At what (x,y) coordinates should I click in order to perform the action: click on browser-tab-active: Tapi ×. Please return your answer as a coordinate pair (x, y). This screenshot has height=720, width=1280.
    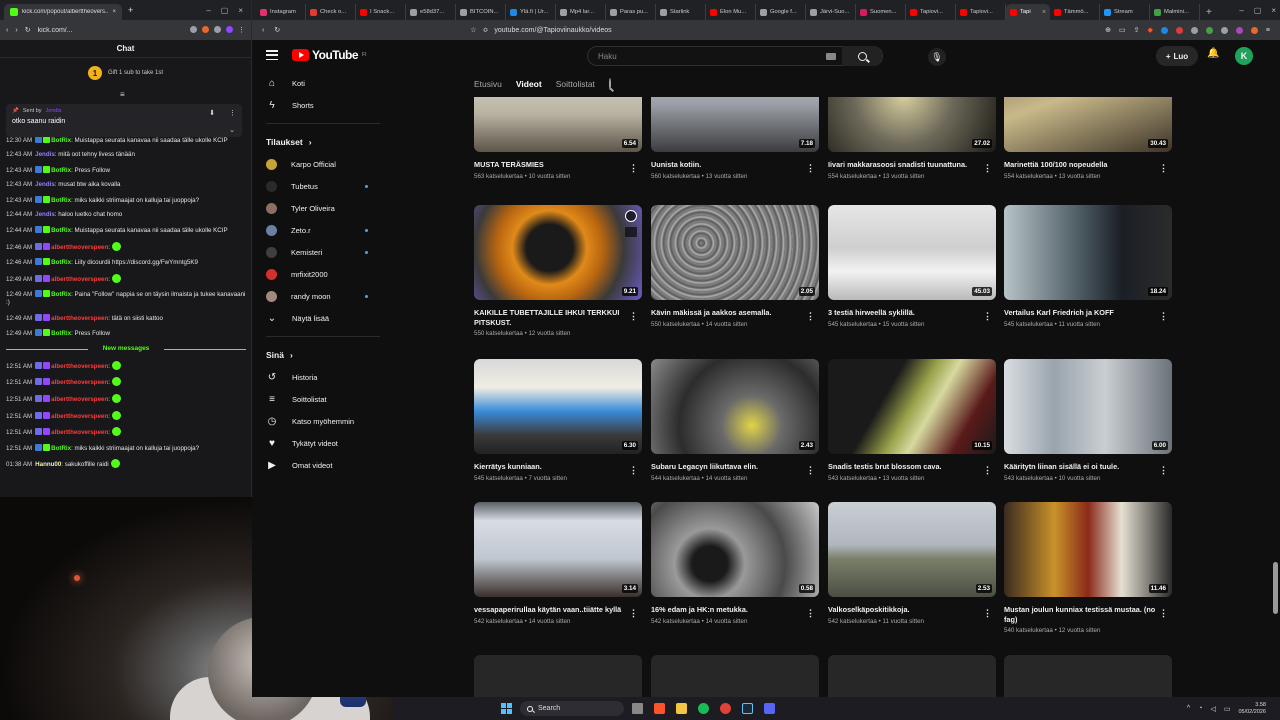
    Looking at the image, I should click on (1028, 12).